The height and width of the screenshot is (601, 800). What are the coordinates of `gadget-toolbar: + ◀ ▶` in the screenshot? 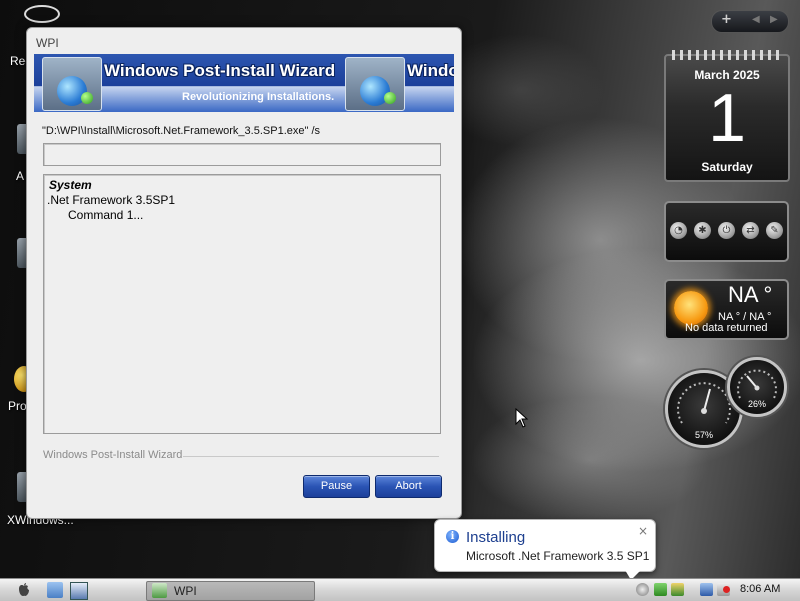 It's located at (750, 21).